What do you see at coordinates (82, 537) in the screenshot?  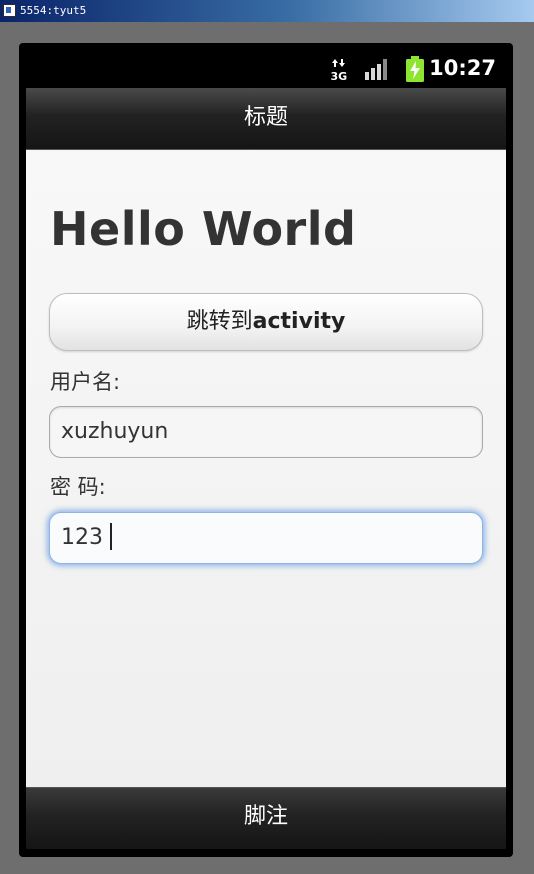 I see `password-value: 123` at bounding box center [82, 537].